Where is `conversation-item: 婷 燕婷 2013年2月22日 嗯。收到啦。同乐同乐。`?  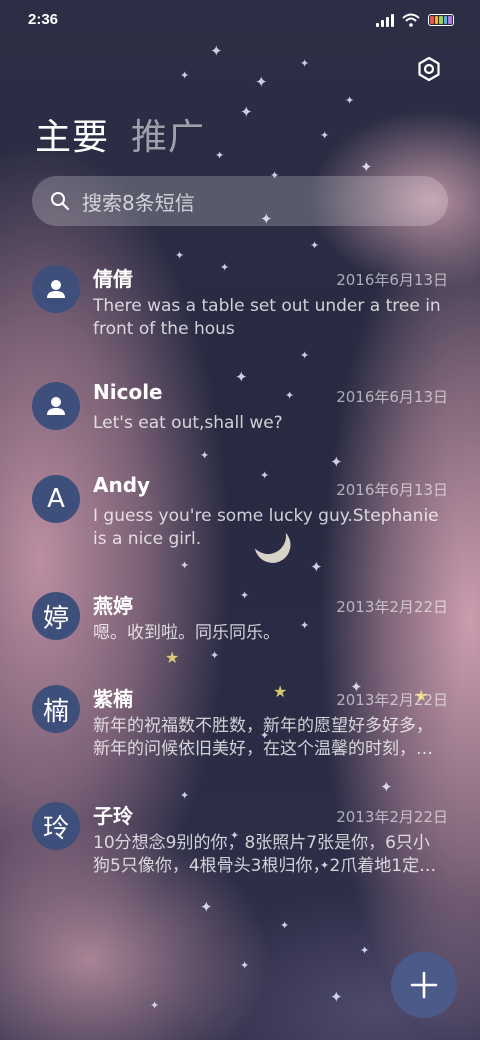
conversation-item: 婷 燕婷 2013年2月22日 嗯。收到啦。同乐同乐。 is located at coordinates (240, 632).